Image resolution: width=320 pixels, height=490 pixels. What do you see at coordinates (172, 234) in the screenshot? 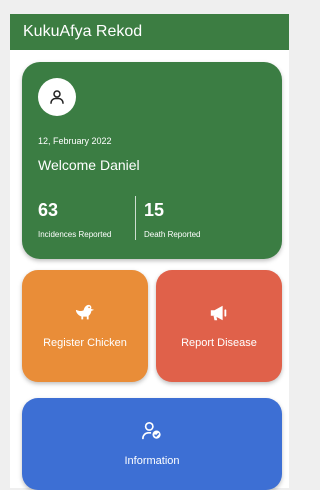
I see `deaths-label: Death Reported` at bounding box center [172, 234].